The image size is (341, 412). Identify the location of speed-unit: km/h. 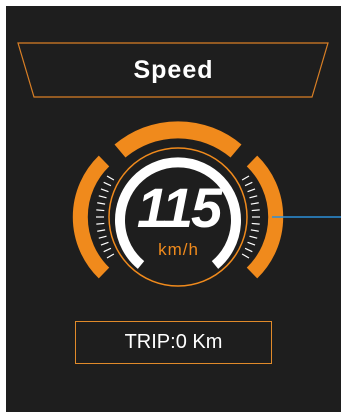
(178, 249).